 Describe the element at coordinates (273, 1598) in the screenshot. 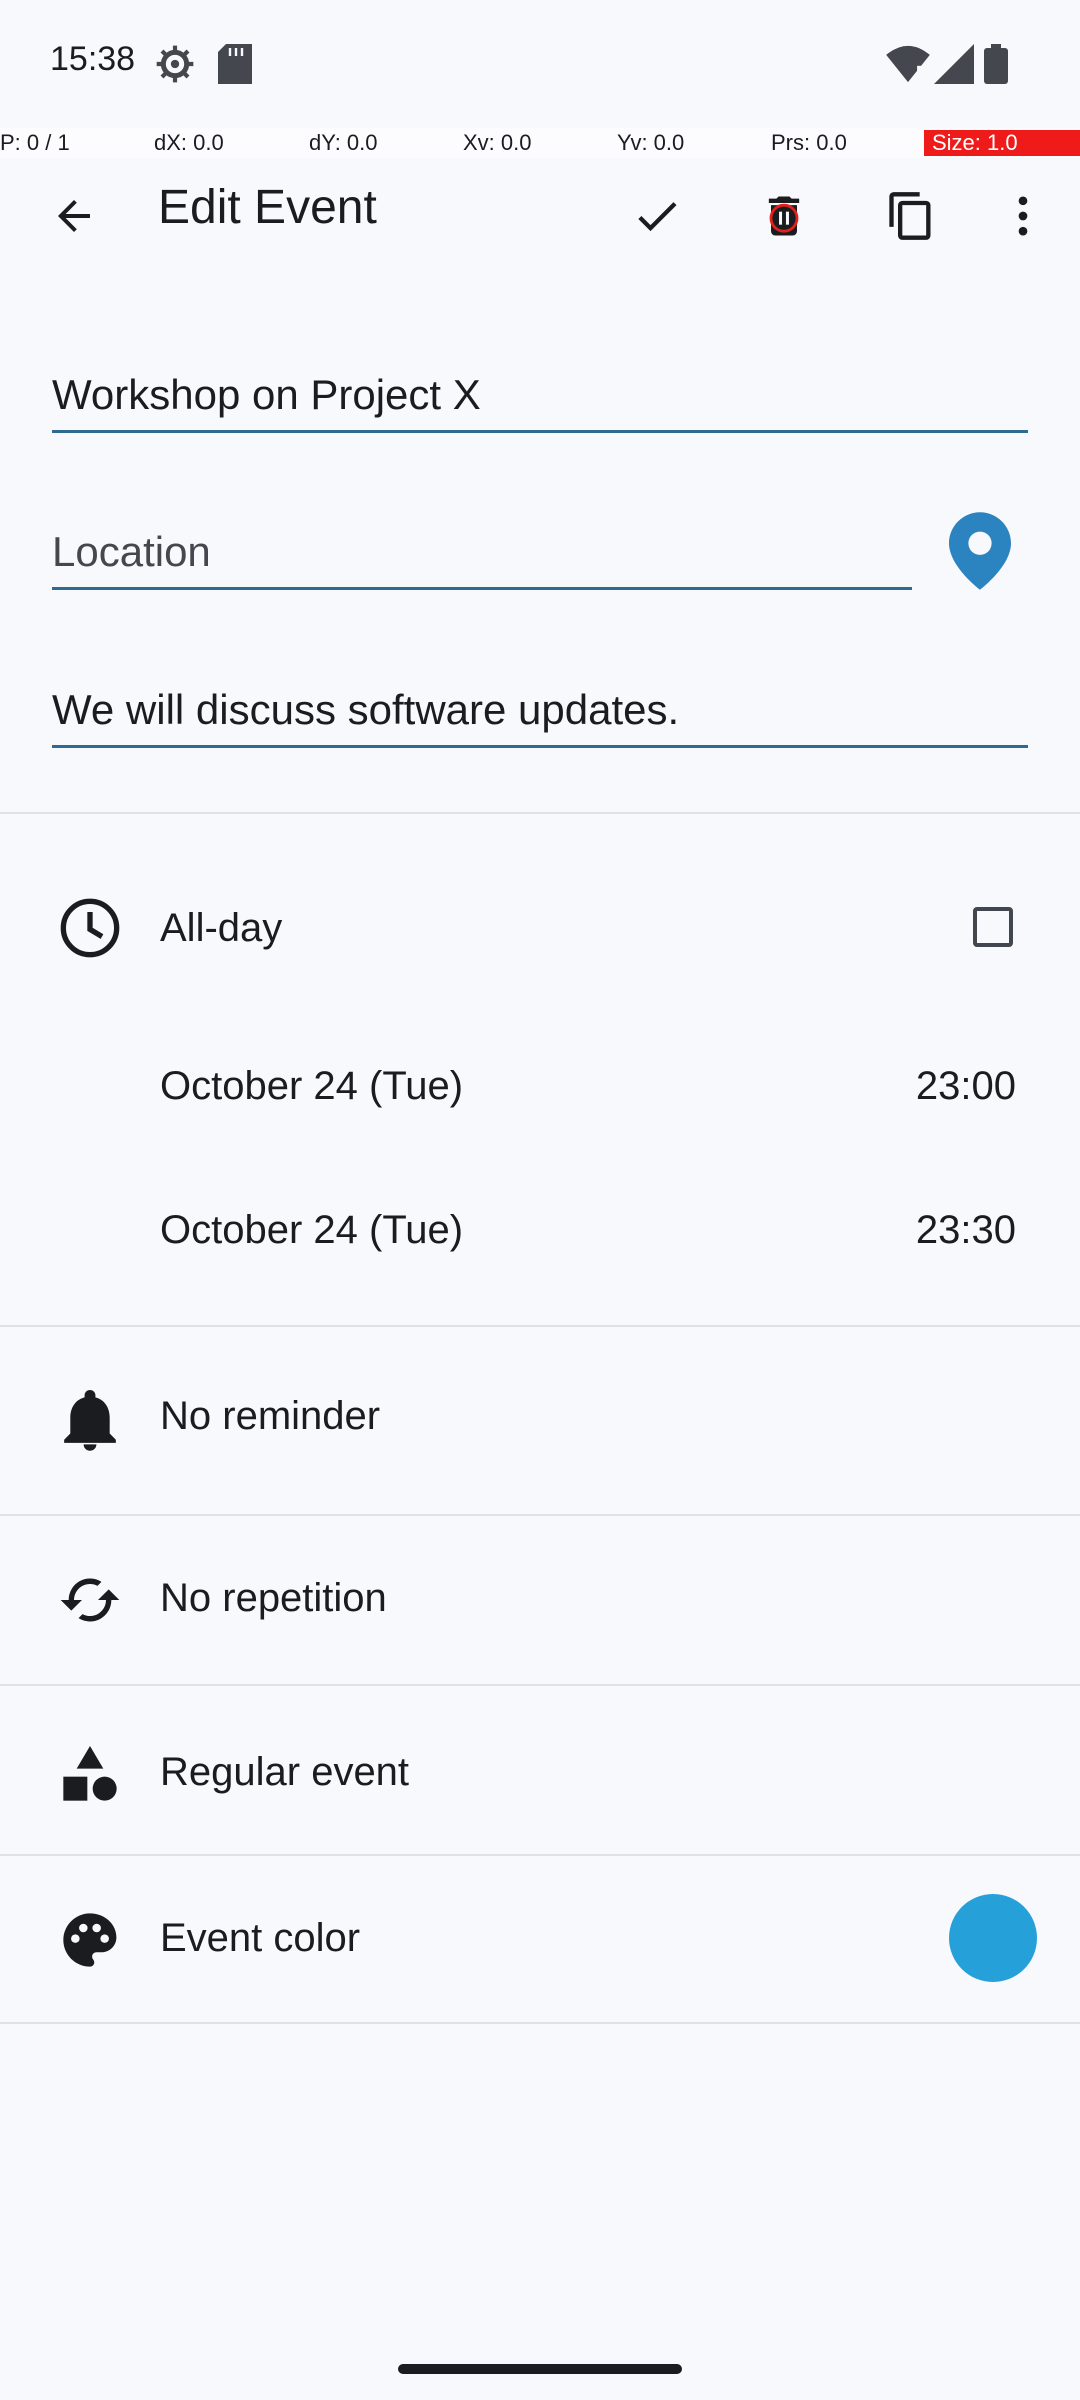

I see `repetition-label: No repetition` at that location.